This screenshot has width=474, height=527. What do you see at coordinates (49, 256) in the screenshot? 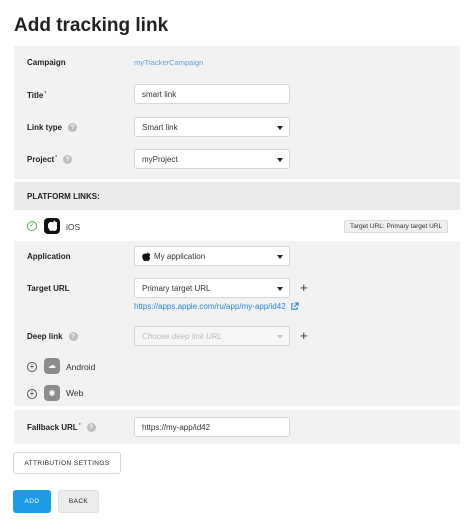
I see `application-label: Application` at bounding box center [49, 256].